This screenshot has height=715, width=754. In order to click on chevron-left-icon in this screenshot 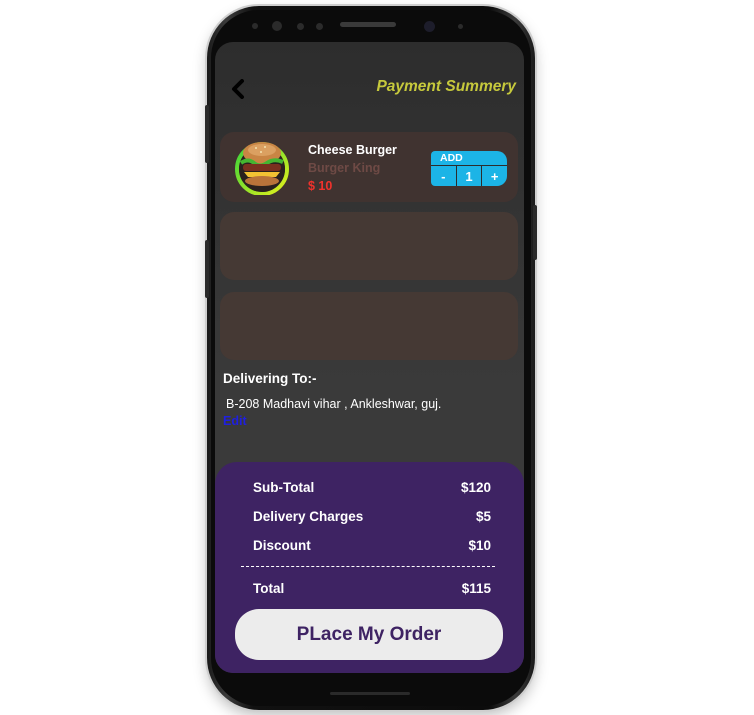, I will do `click(238, 89)`.